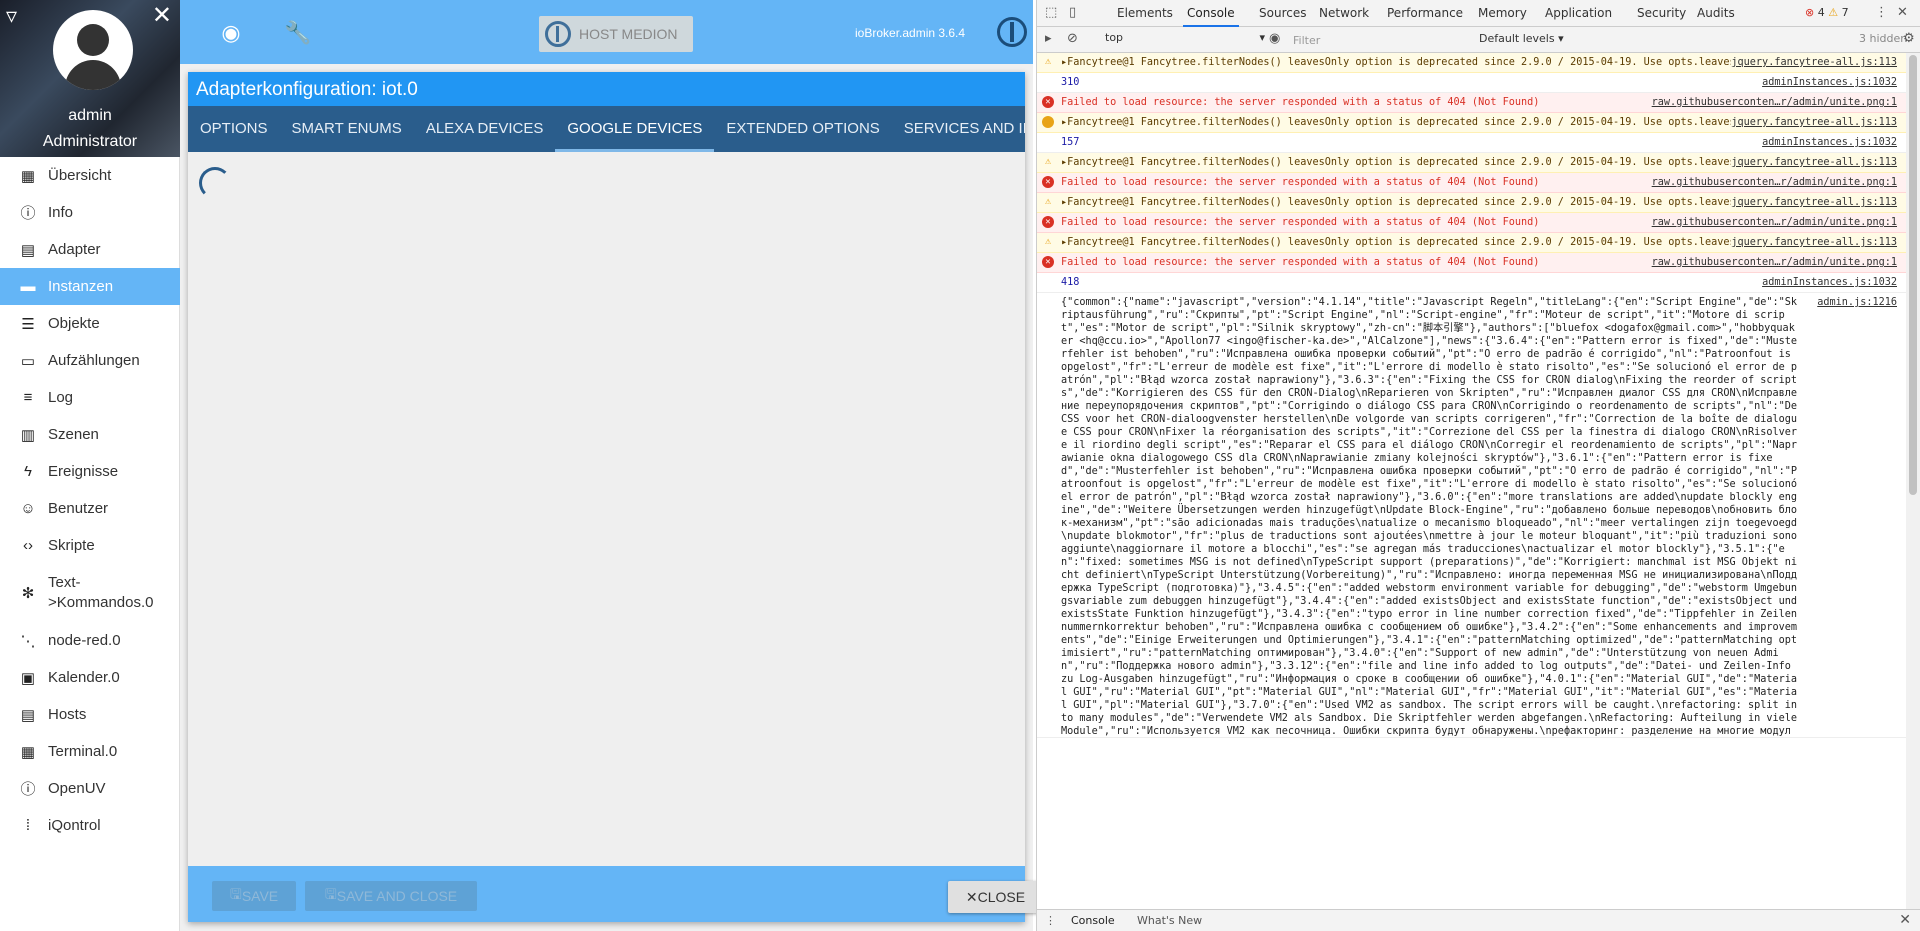  Describe the element at coordinates (234, 129) in the screenshot. I see `tab-options: OPTIONS` at that location.